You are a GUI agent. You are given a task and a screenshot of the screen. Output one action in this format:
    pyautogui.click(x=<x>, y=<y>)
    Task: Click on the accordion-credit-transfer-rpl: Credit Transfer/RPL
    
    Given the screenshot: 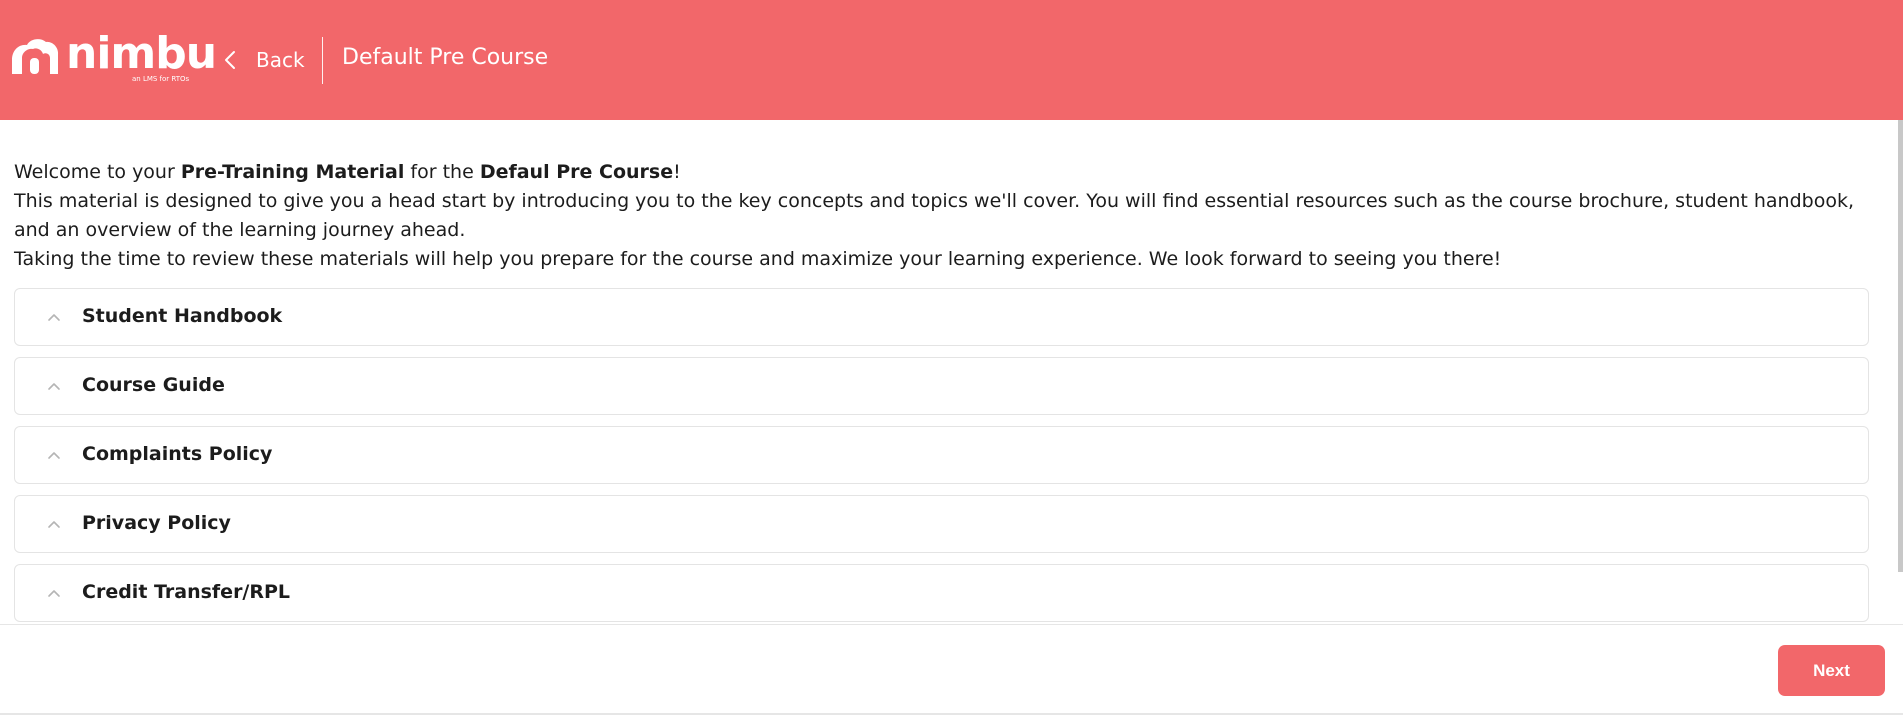 What is the action you would take?
    pyautogui.click(x=941, y=593)
    